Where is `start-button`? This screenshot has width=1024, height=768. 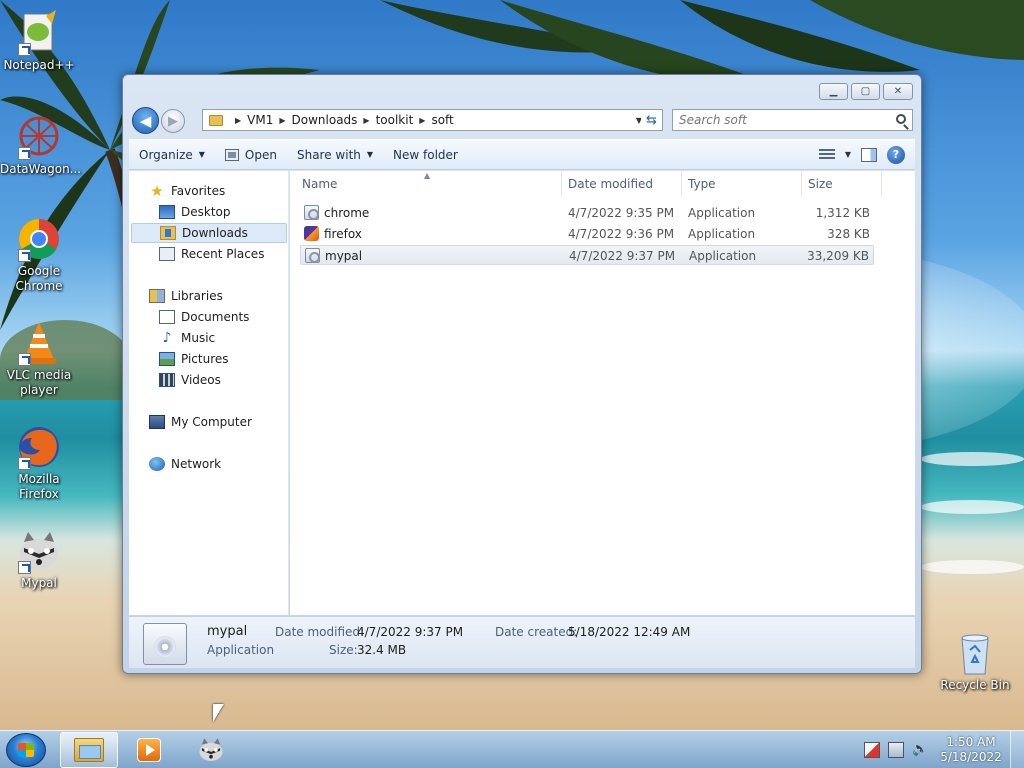 start-button is located at coordinates (26, 750).